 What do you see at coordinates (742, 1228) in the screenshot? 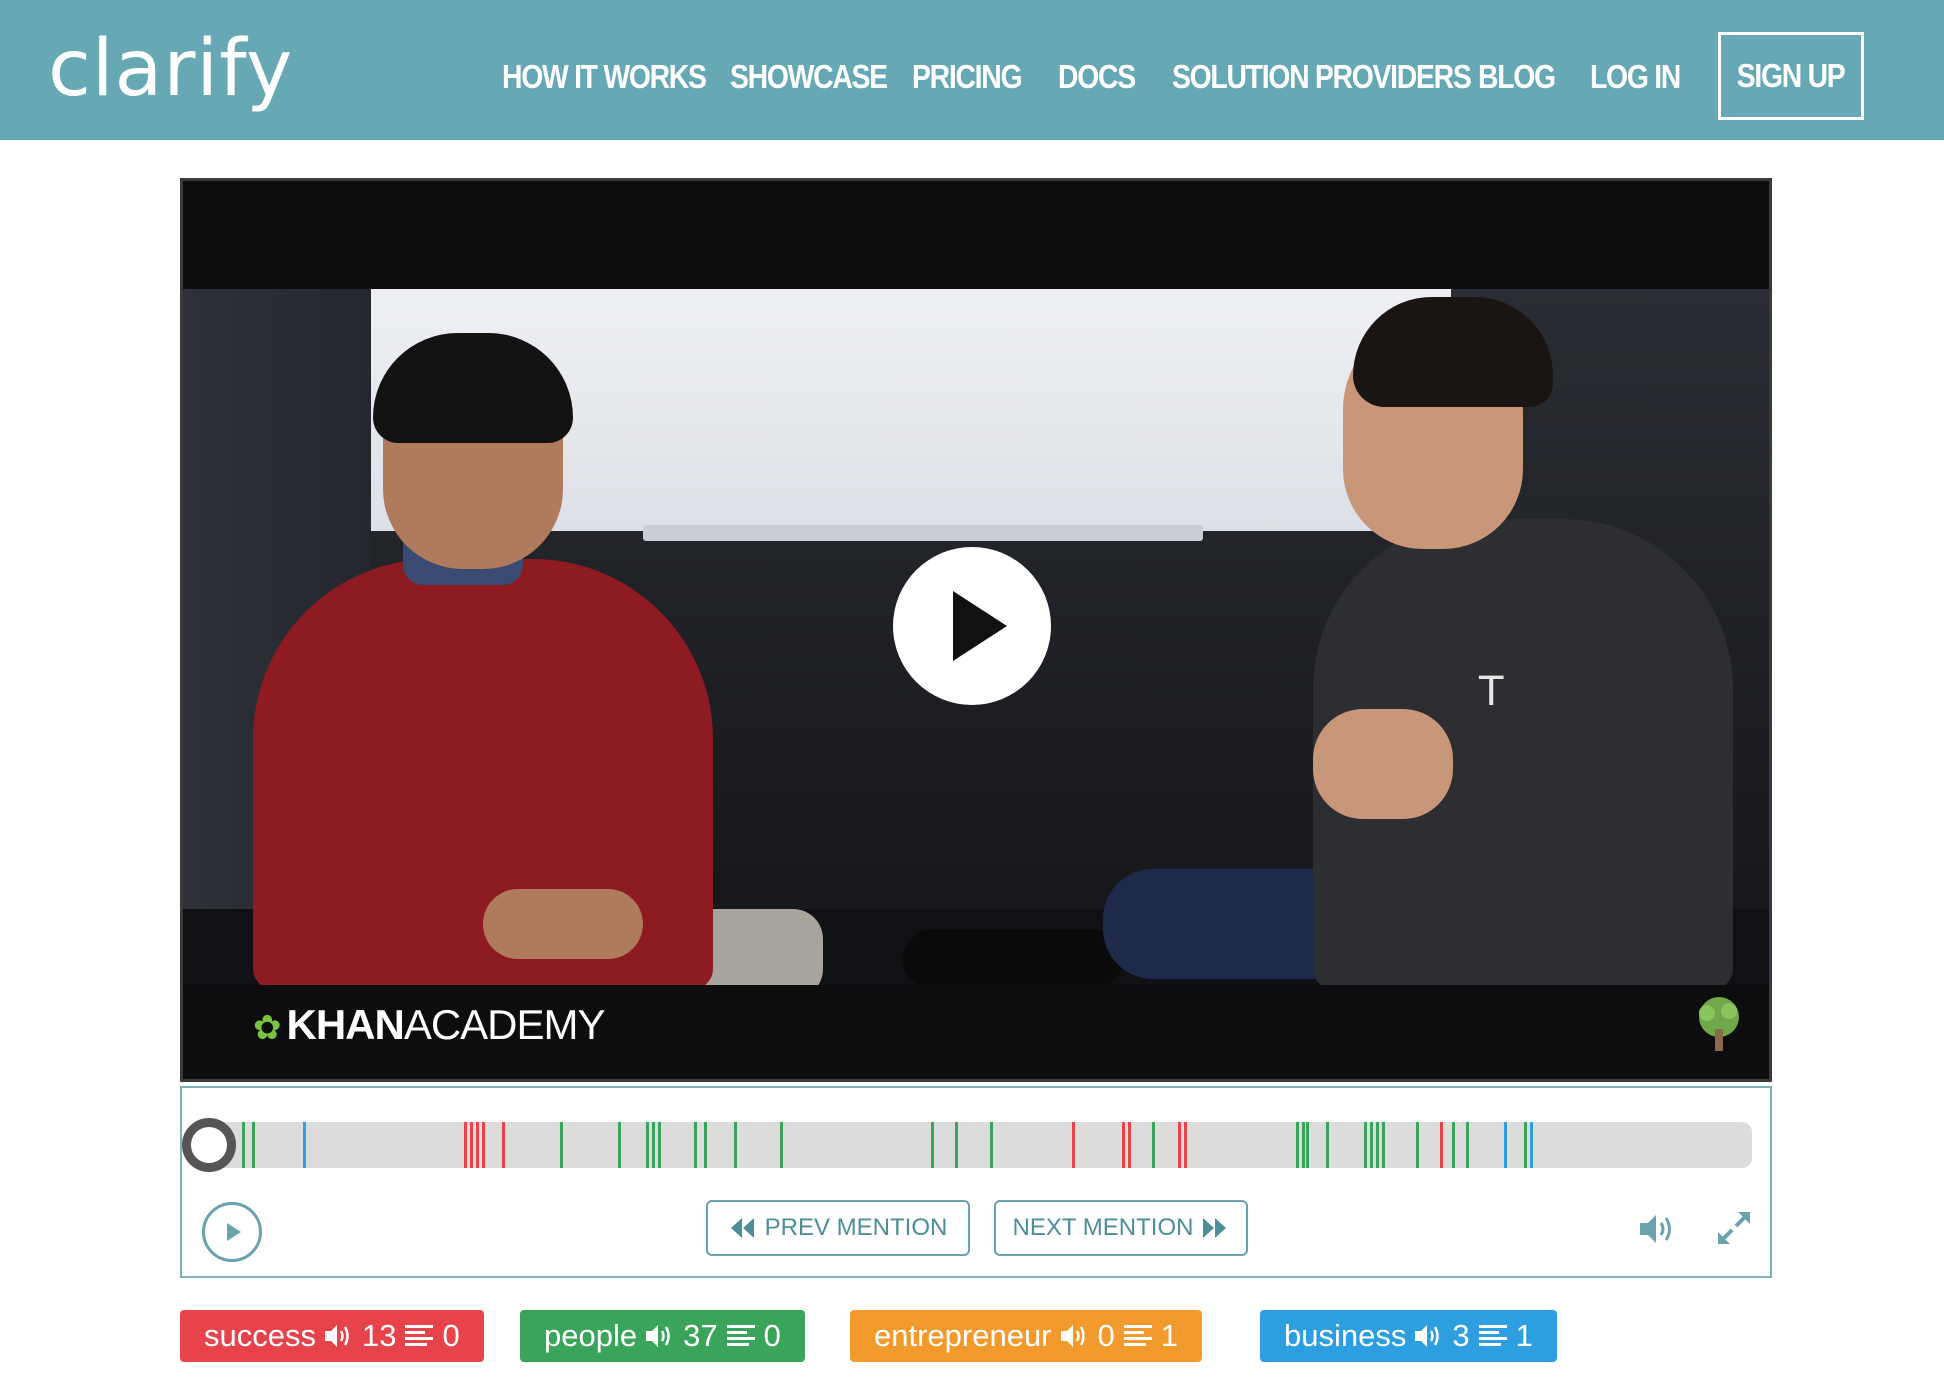
I see `rewind-icon` at bounding box center [742, 1228].